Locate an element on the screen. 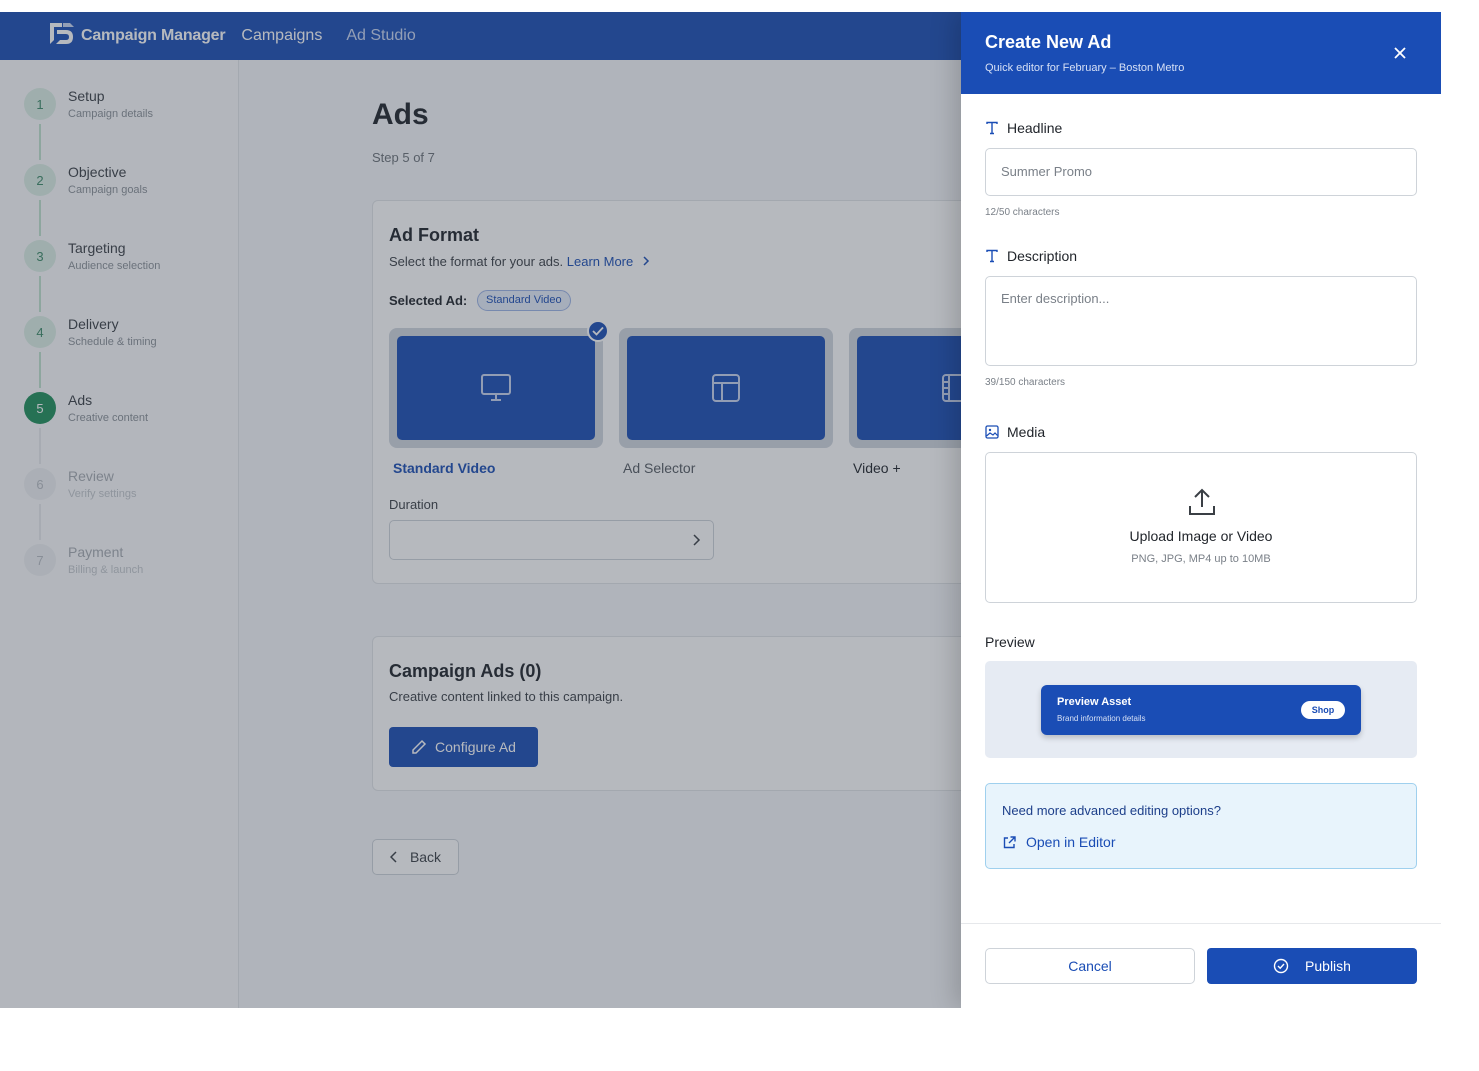  media-label: Media is located at coordinates (1015, 432).